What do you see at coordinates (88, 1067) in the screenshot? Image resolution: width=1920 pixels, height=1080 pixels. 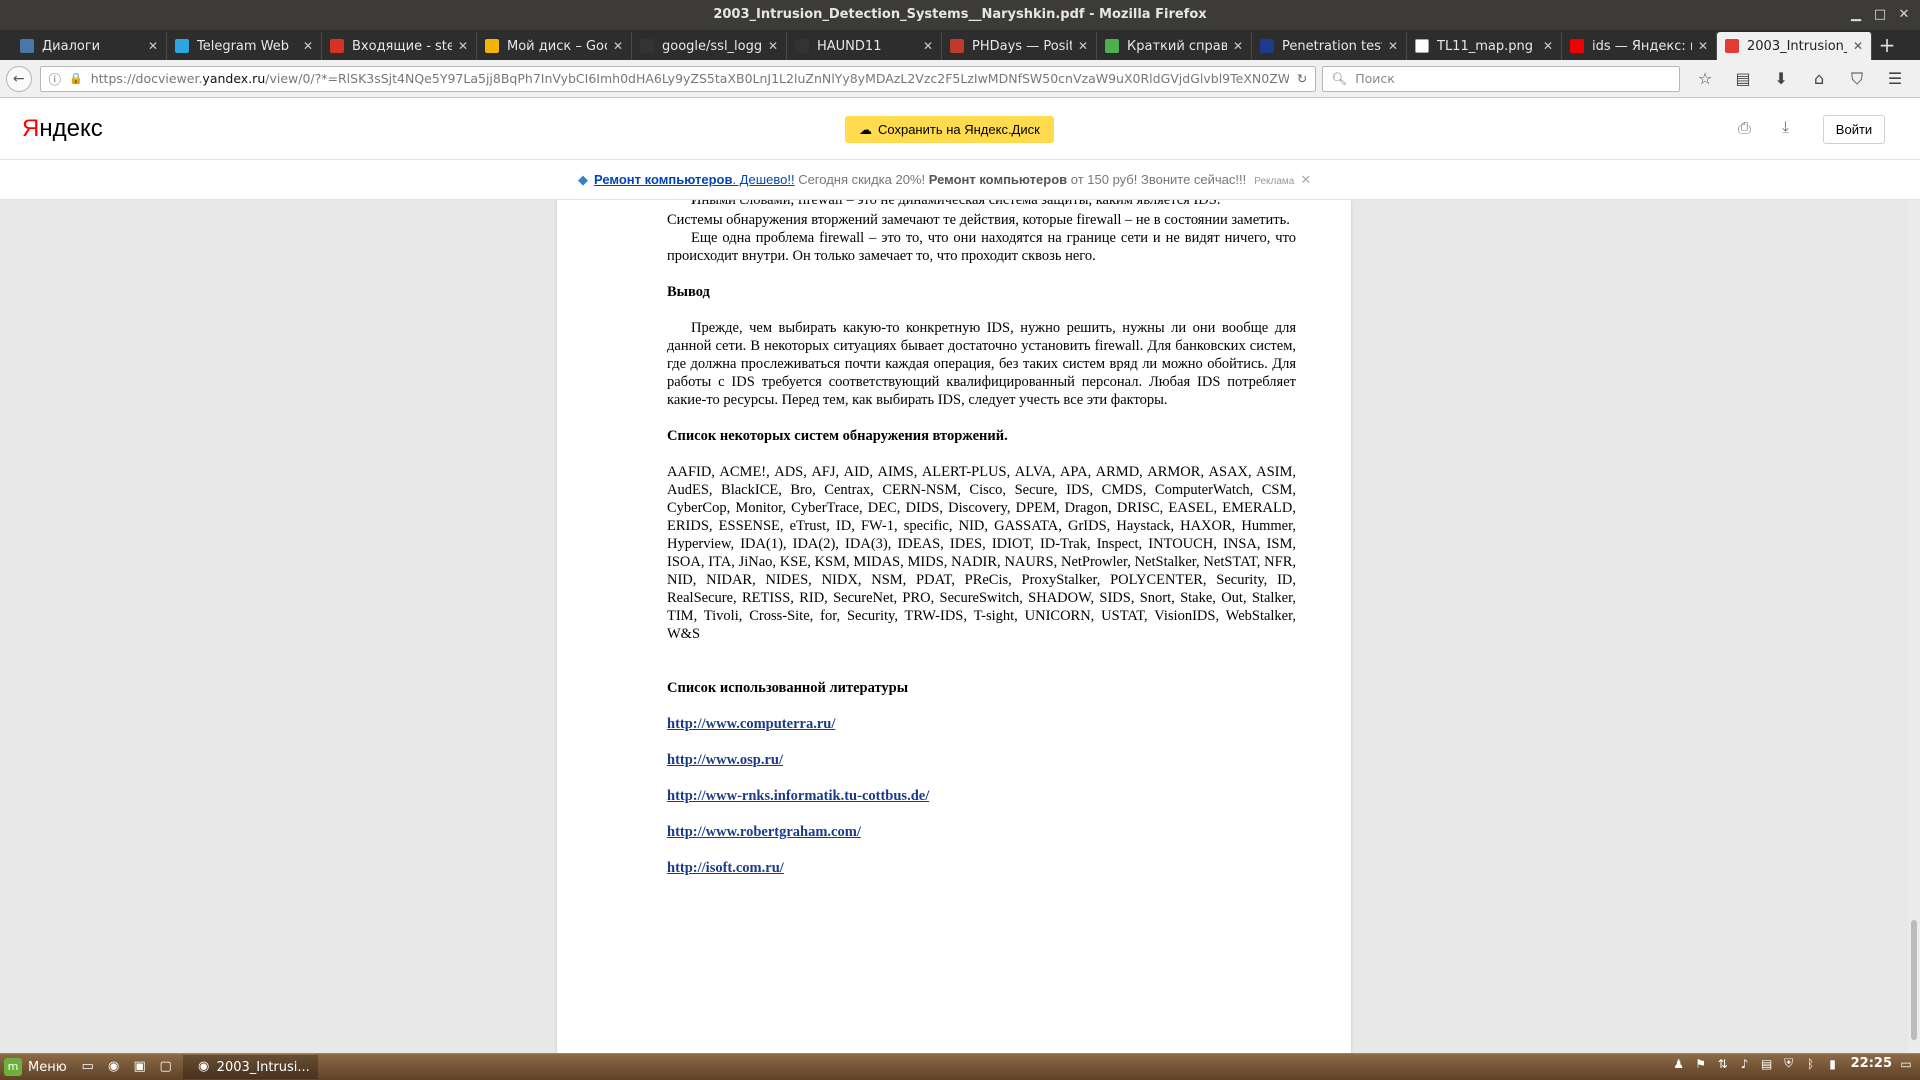 I see `show-desktop-icon: ▭` at bounding box center [88, 1067].